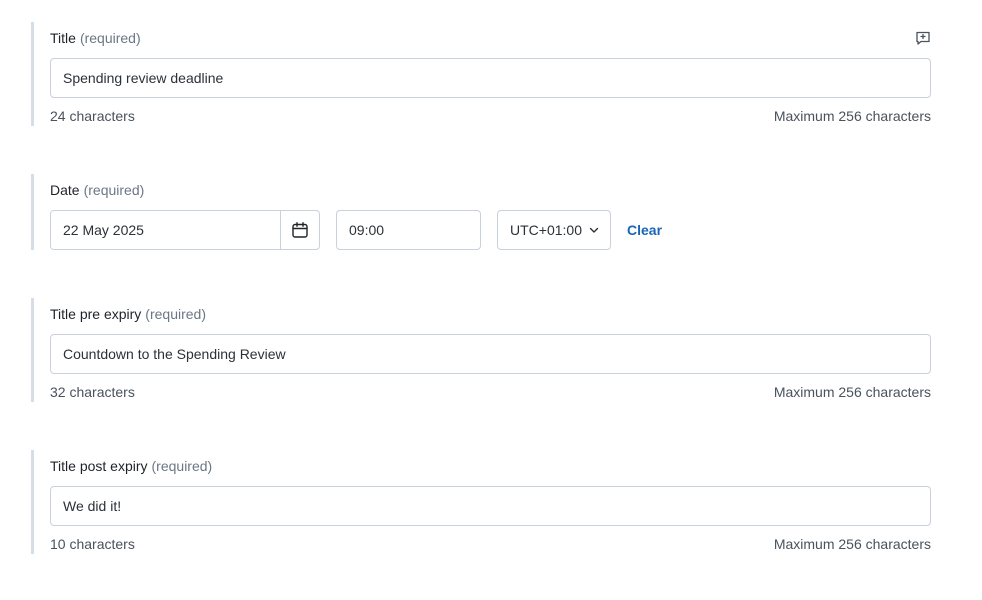 The image size is (982, 600). Describe the element at coordinates (594, 230) in the screenshot. I see `chevron-down-icon` at that location.